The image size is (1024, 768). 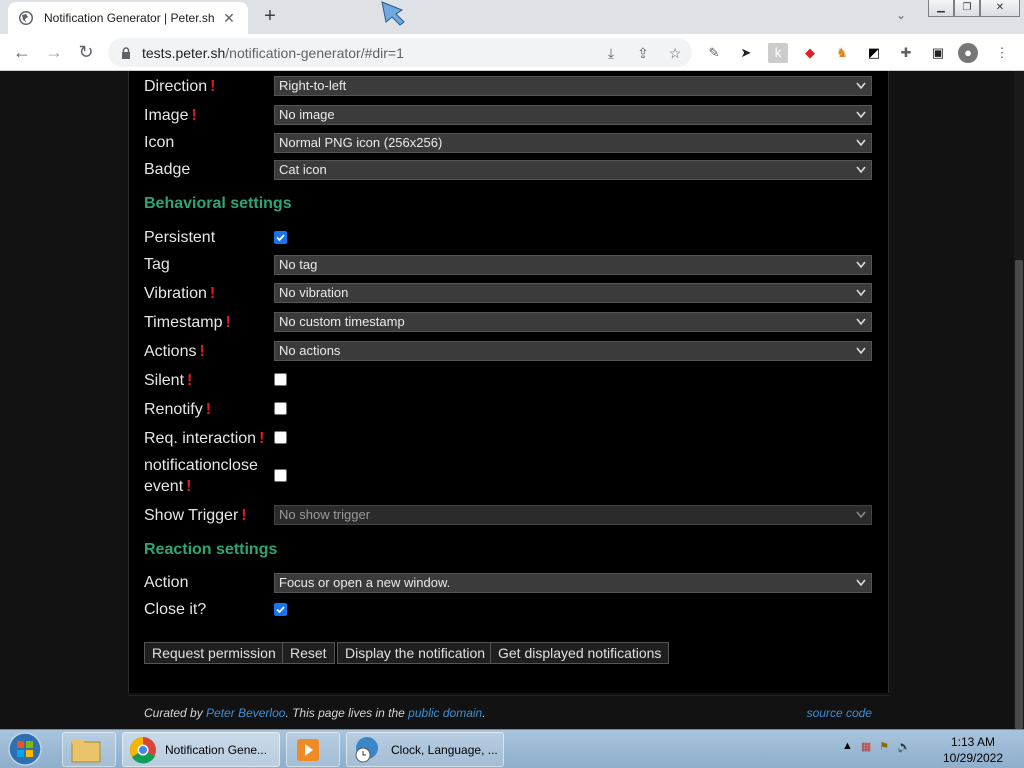 I want to click on image-select: No image, so click(x=573, y=115).